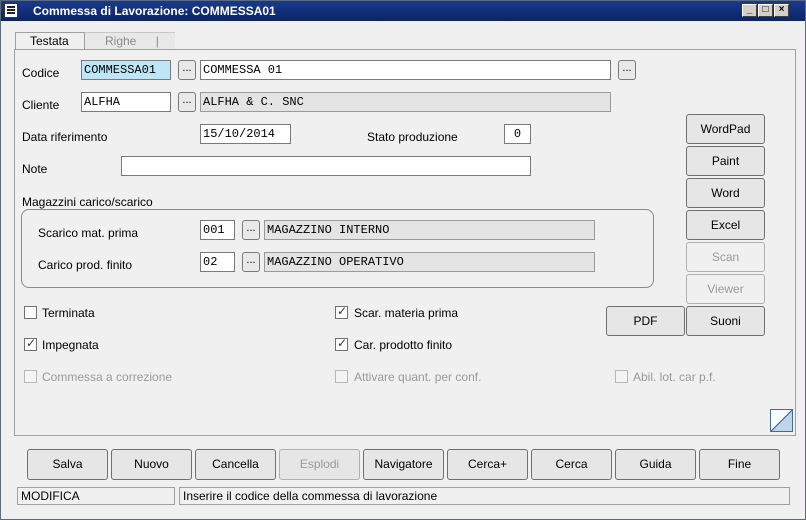 This screenshot has width=806, height=520. Describe the element at coordinates (126, 70) in the screenshot. I see `codice-input: COMMESSA01` at that location.